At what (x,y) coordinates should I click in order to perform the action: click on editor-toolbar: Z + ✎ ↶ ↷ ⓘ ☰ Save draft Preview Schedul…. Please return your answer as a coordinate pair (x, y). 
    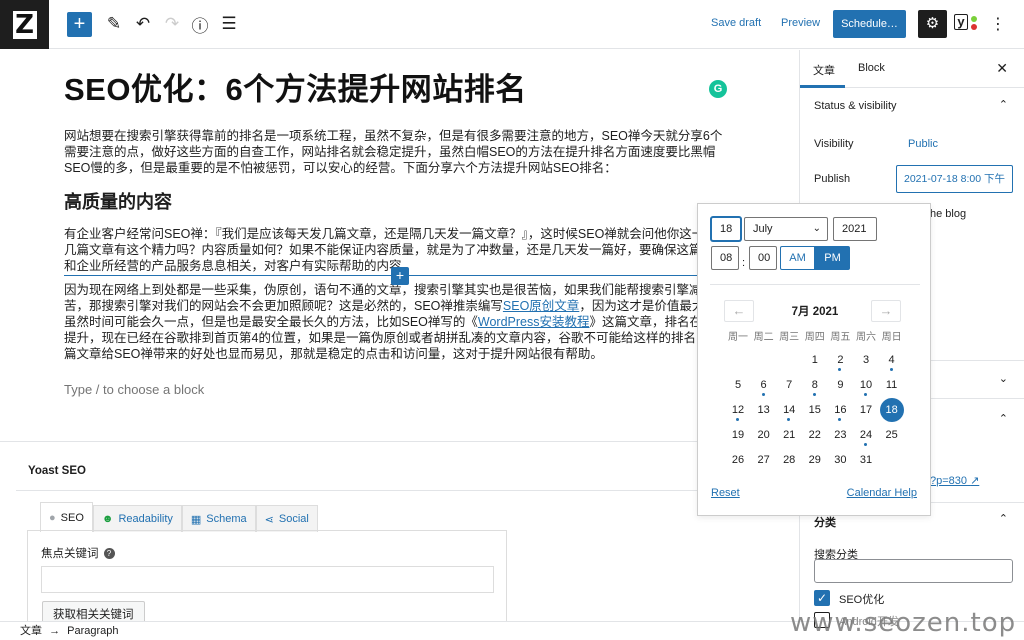
    Looking at the image, I should click on (512, 24).